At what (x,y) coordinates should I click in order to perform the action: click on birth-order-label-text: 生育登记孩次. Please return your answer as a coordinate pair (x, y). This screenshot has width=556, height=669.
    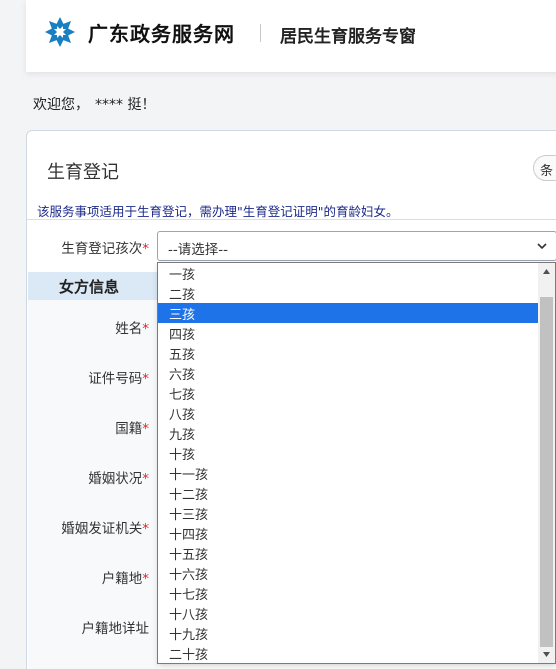
    Looking at the image, I should click on (102, 249).